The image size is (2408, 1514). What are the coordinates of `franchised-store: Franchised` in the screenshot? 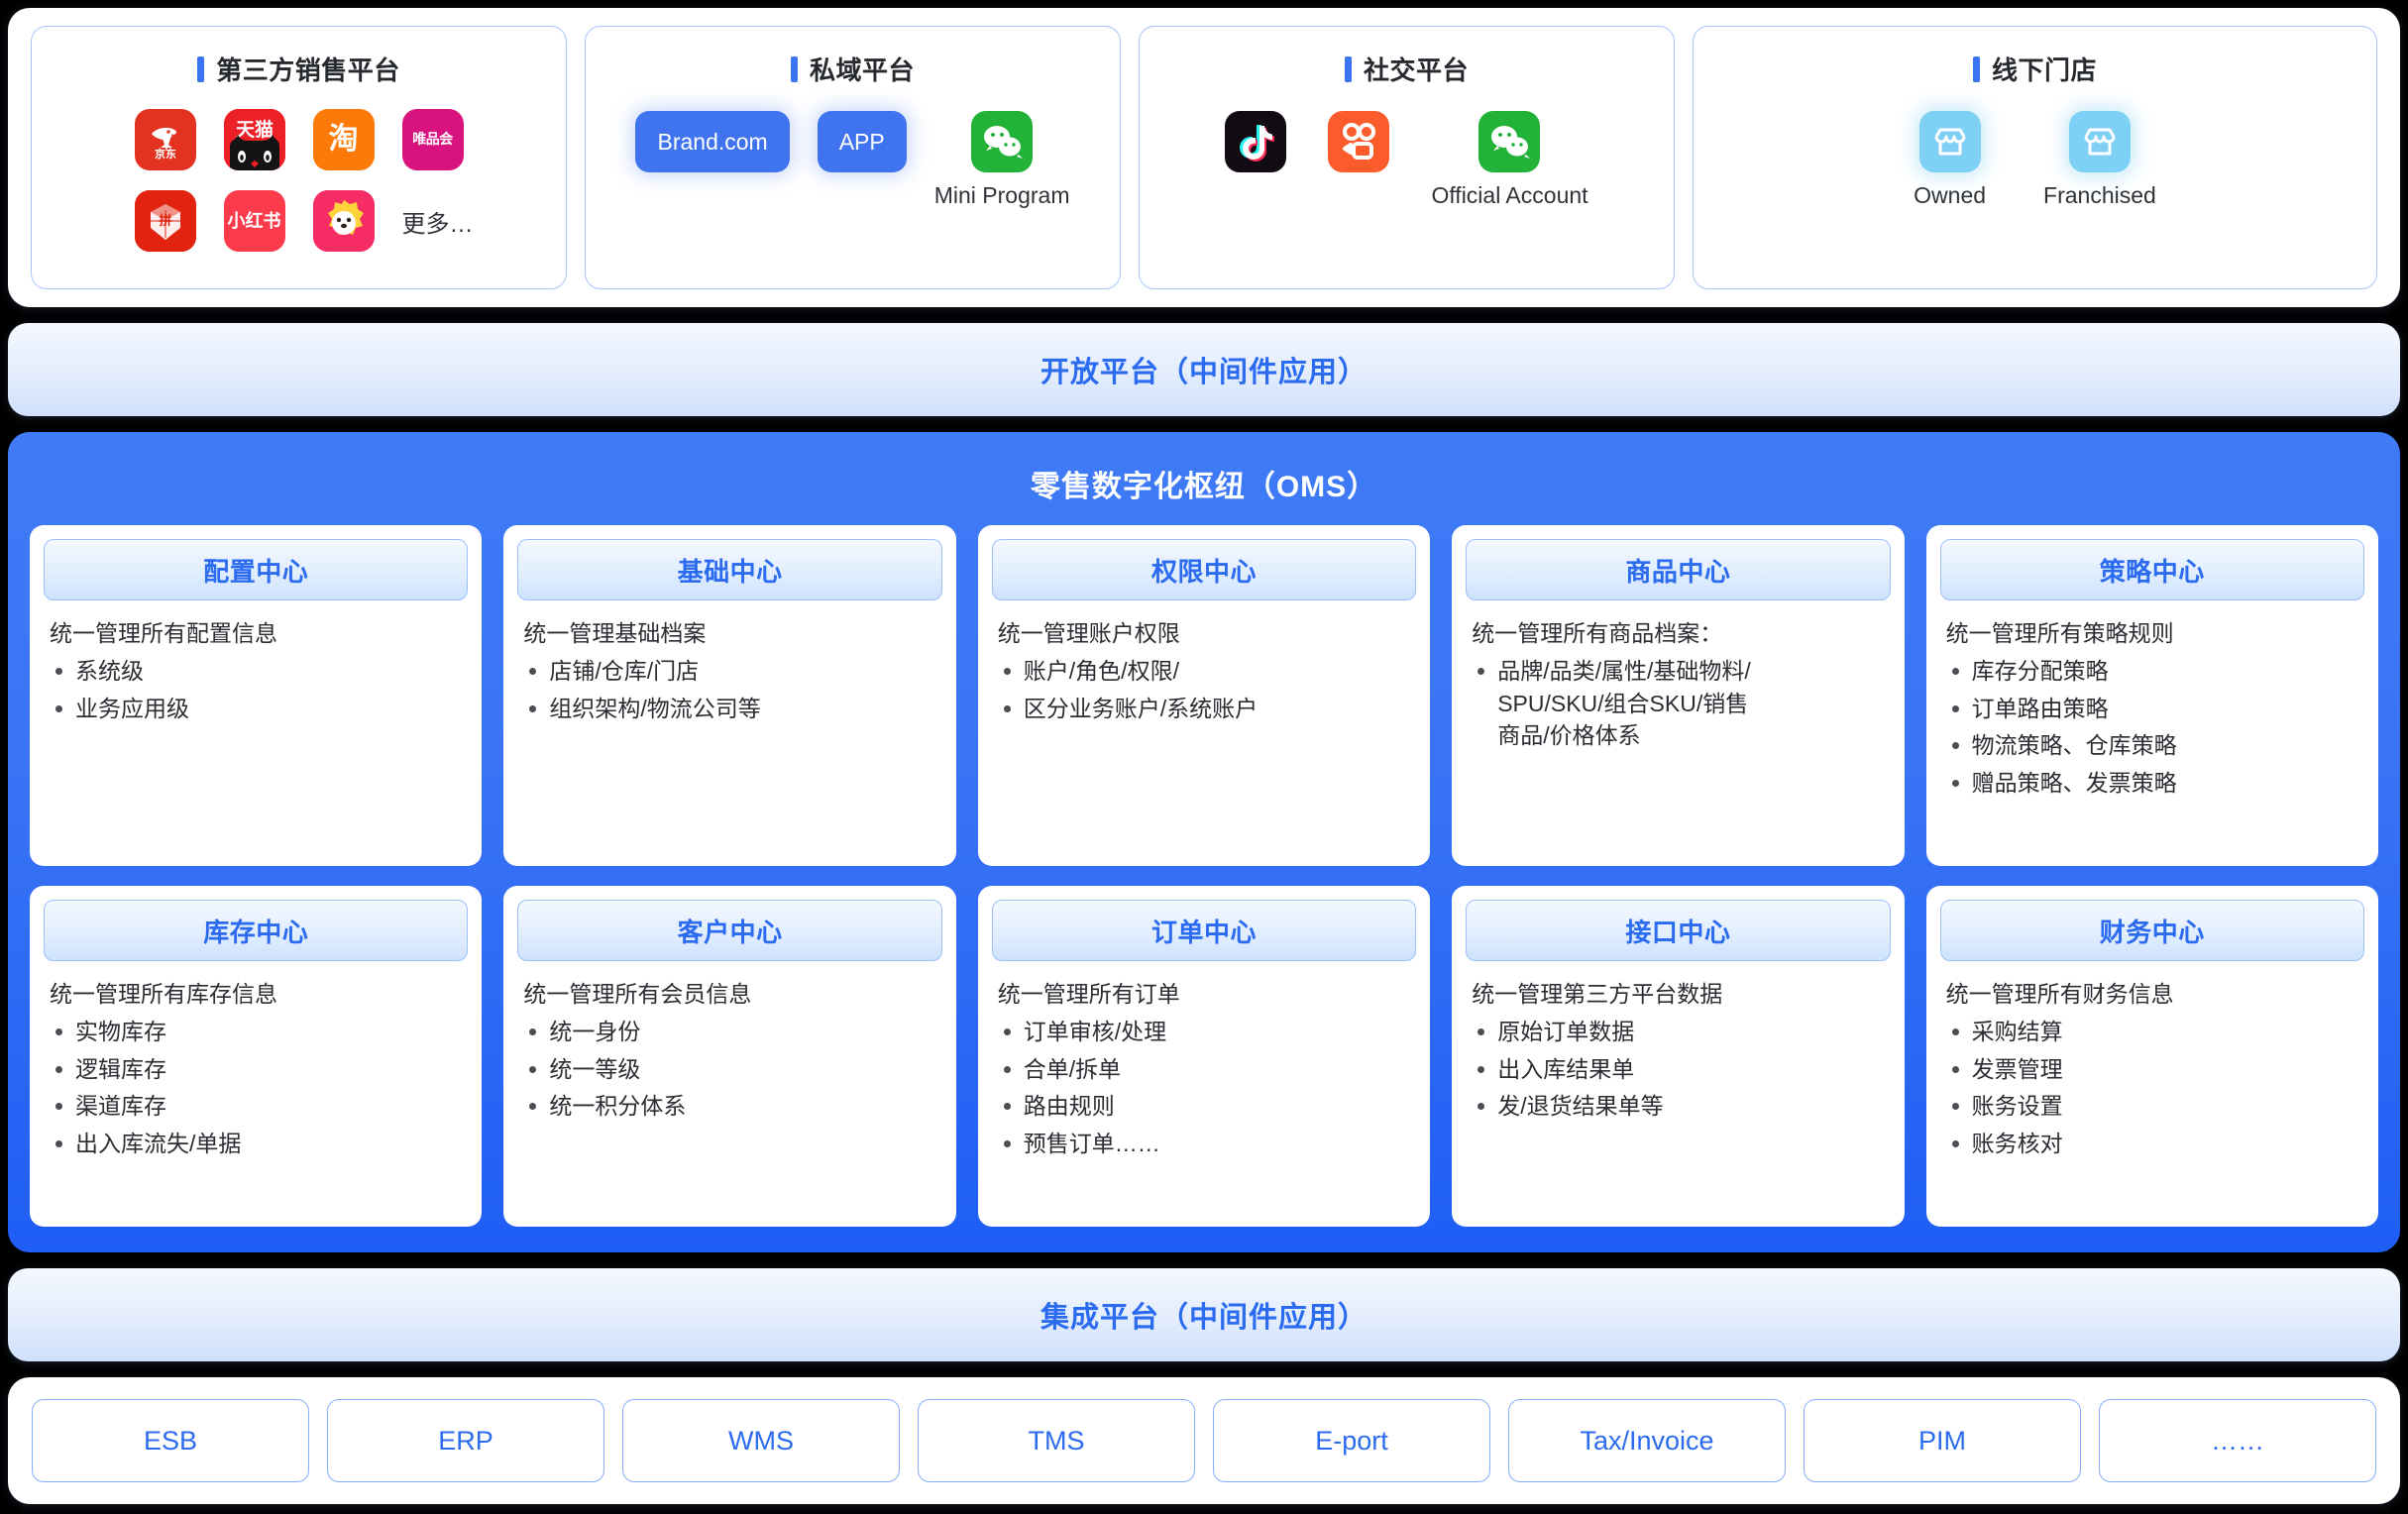 It's located at (2099, 160).